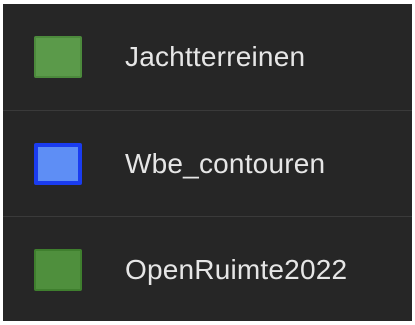 The image size is (415, 325). Describe the element at coordinates (58, 163) in the screenshot. I see `legend-swatch-blue-icon` at that location.